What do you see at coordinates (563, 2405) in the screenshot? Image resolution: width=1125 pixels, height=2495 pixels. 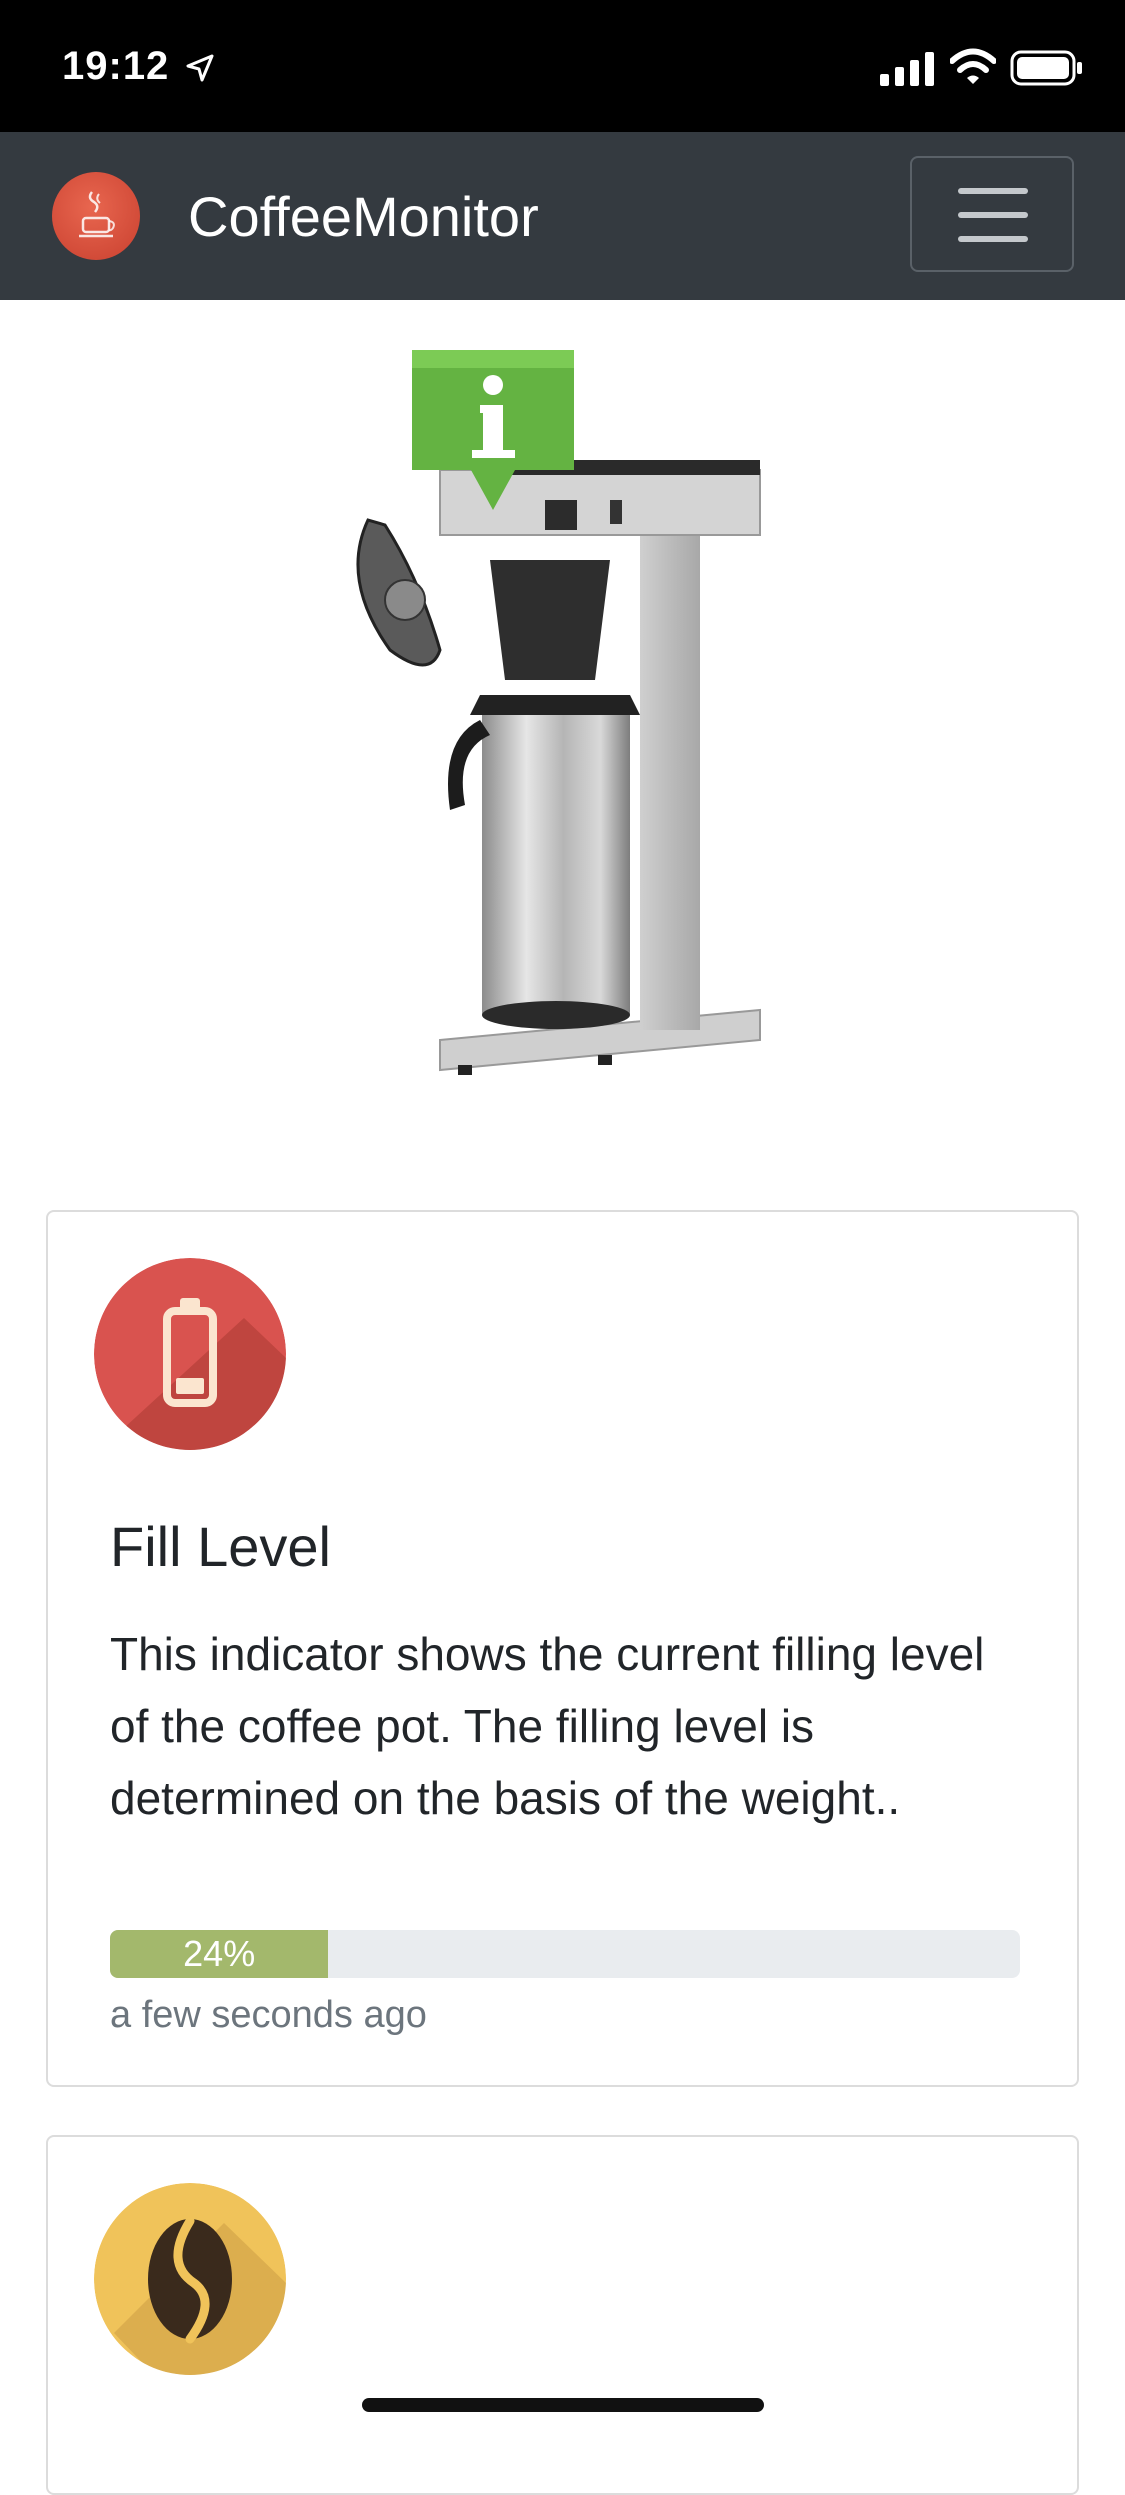 I see `home-indicator` at bounding box center [563, 2405].